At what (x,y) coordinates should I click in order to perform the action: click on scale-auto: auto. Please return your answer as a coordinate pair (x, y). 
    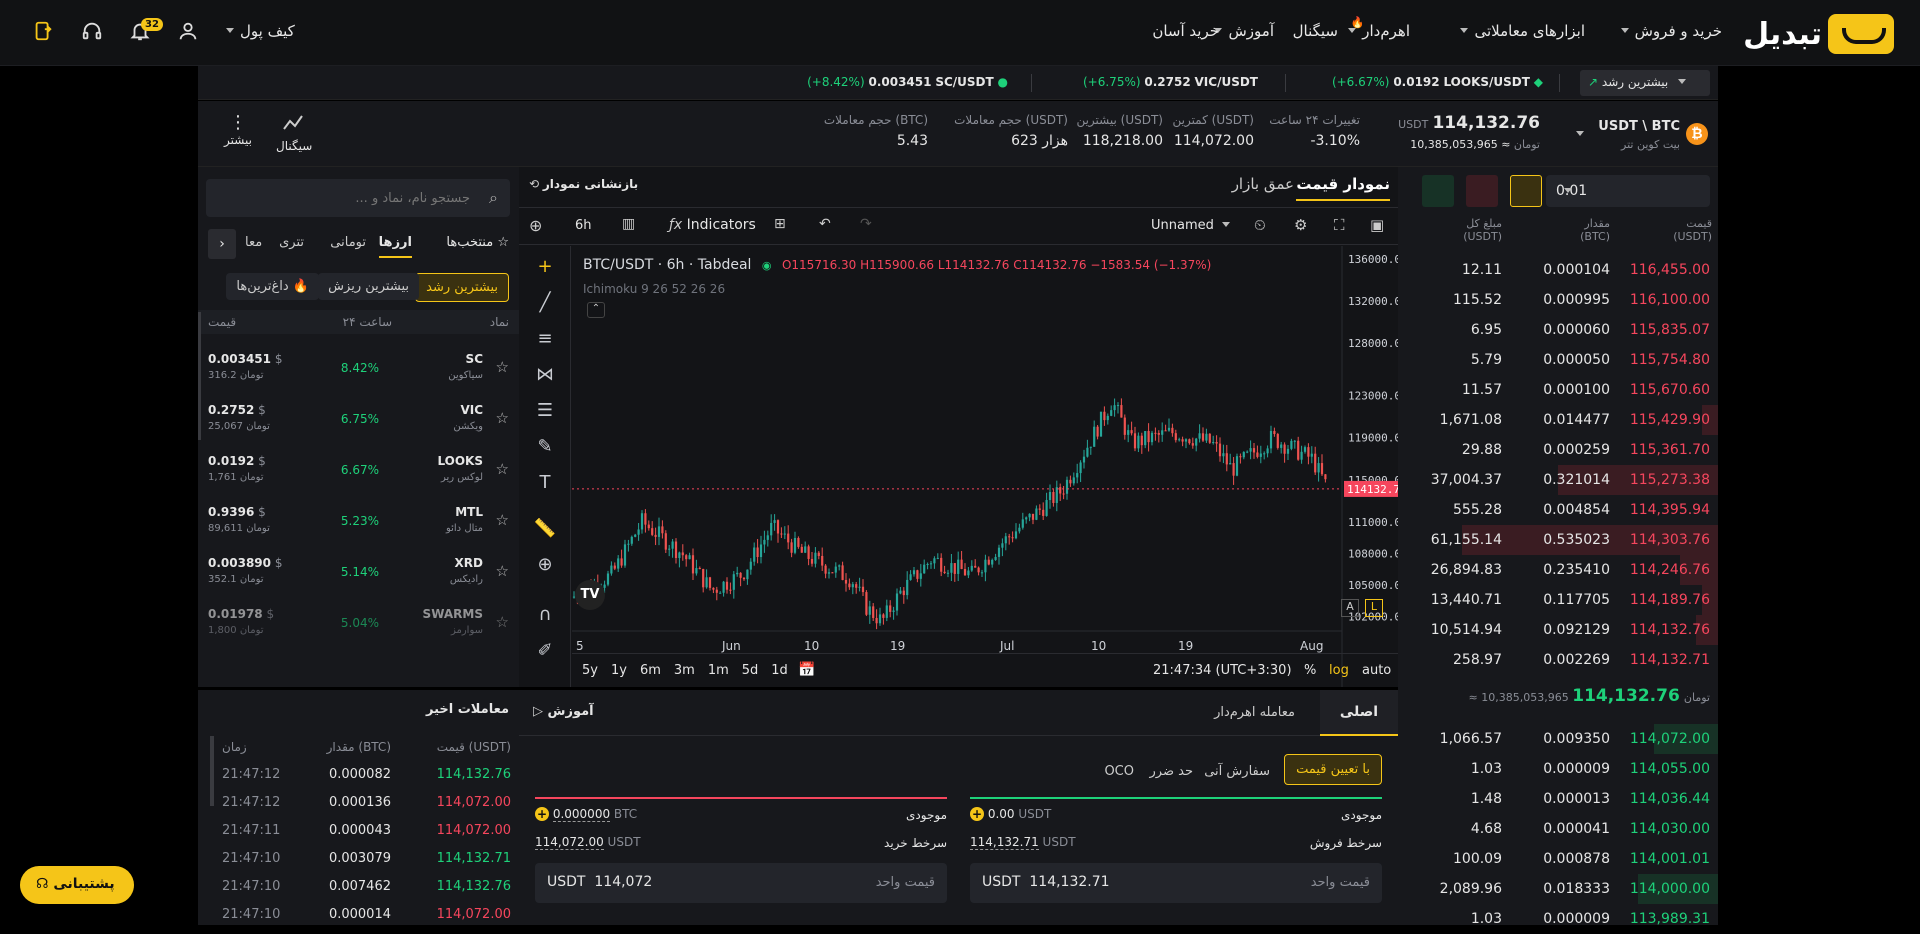
    Looking at the image, I should click on (1376, 670).